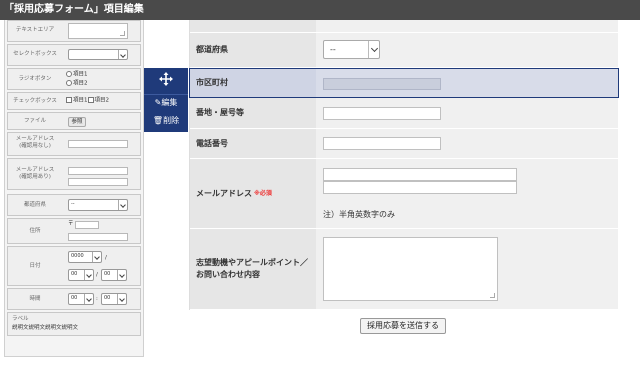  I want to click on move-icon, so click(166, 79).